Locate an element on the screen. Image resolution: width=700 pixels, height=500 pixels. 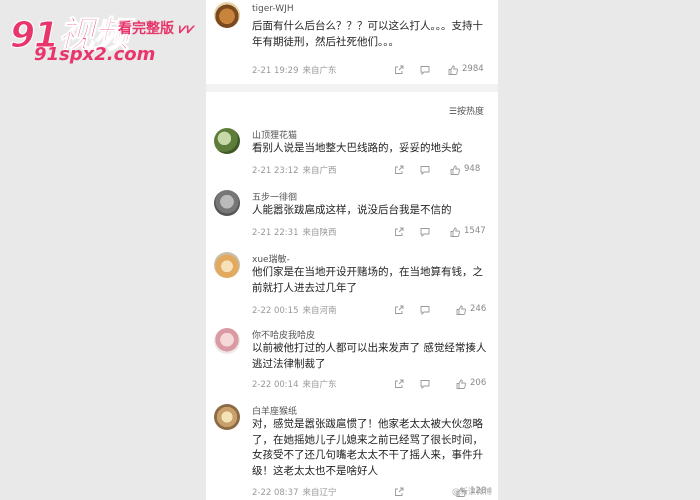
comment-date: 2-22 00:15 is located at coordinates (275, 311).